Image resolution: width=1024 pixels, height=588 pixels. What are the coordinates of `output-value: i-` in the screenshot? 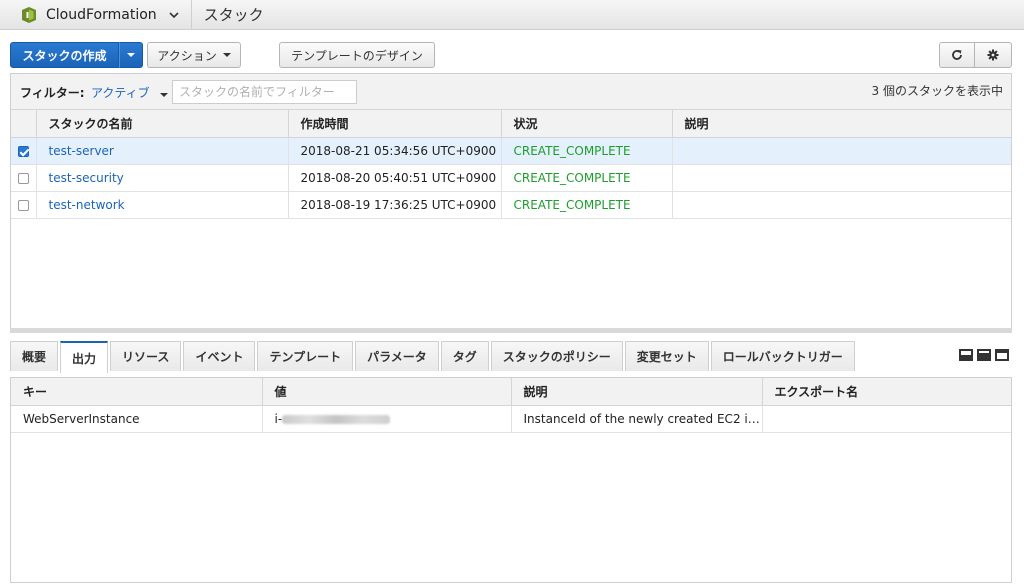 It's located at (387, 419).